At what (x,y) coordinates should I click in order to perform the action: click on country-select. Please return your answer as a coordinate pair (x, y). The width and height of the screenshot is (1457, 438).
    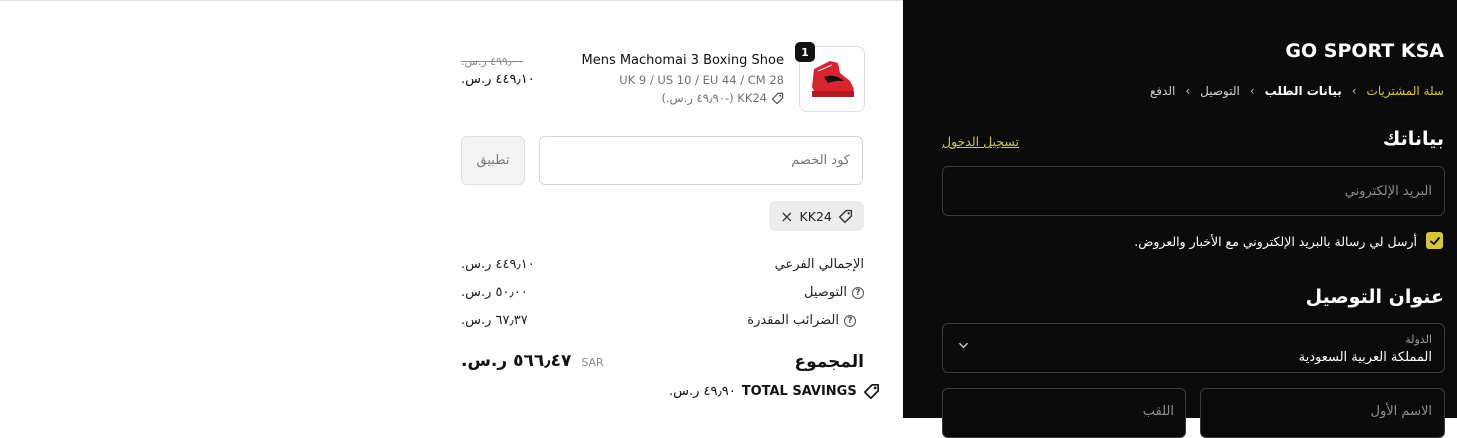
    Looking at the image, I should click on (1193, 348).